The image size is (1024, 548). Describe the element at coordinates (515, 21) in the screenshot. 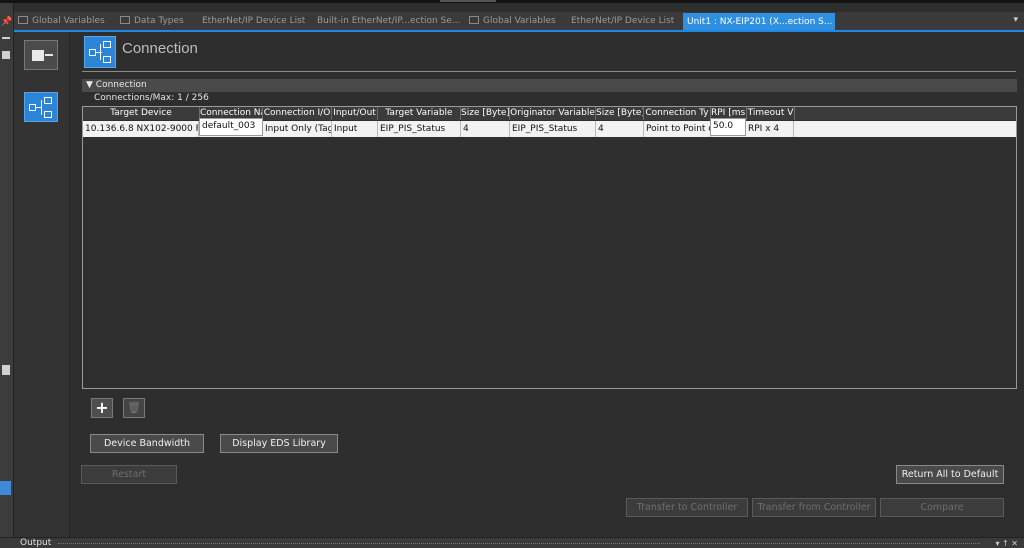

I see `tab-global-variables-2: Global Variables` at that location.